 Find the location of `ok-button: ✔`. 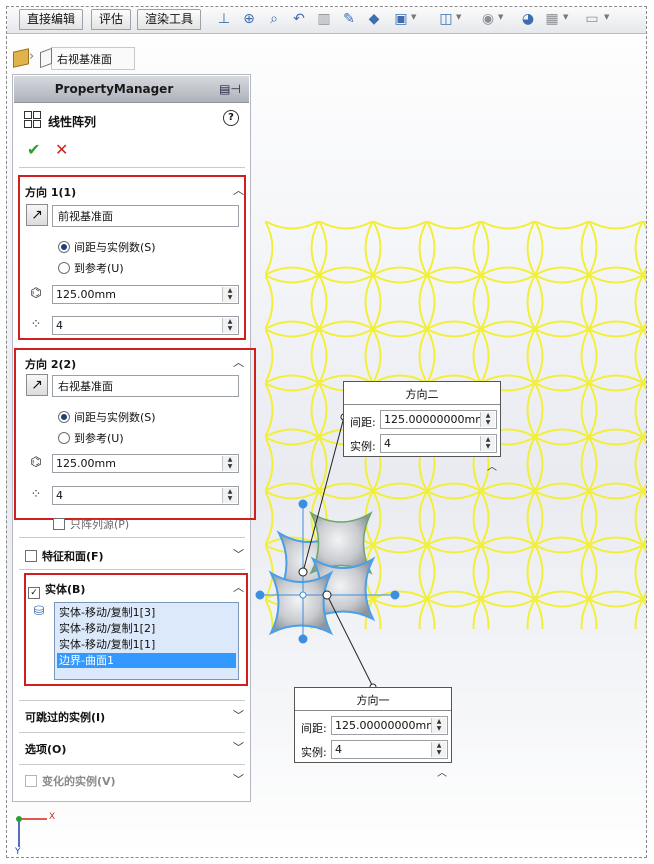

ok-button: ✔ is located at coordinates (33, 149).